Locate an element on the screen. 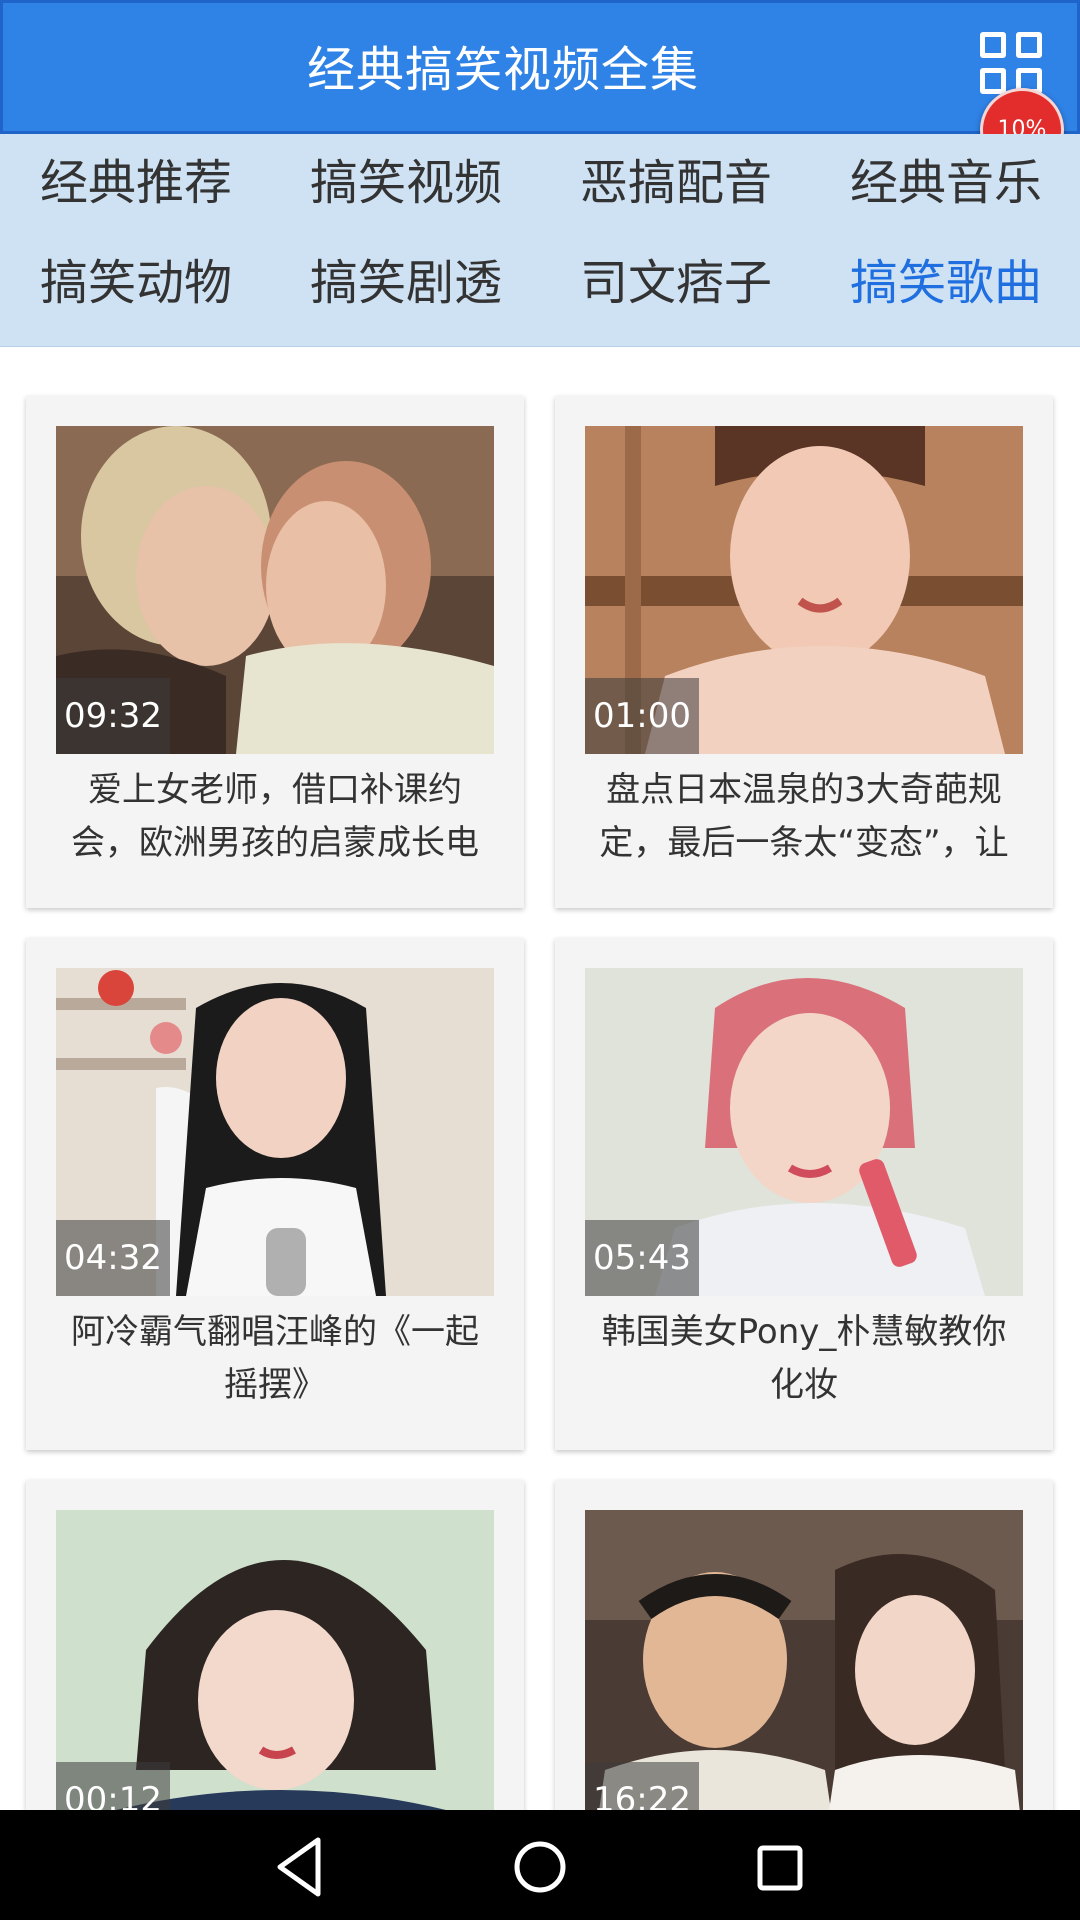 The width and height of the screenshot is (1080, 1924). video-title: 爱上女老师，借口补课约会，欧洲男孩的启蒙成长电 is located at coordinates (275, 816).